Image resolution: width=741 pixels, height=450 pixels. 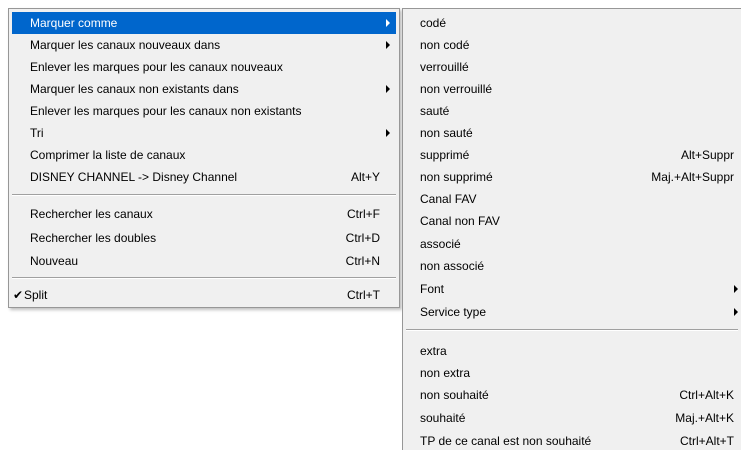 I want to click on menu-item-label: codé, so click(x=433, y=23).